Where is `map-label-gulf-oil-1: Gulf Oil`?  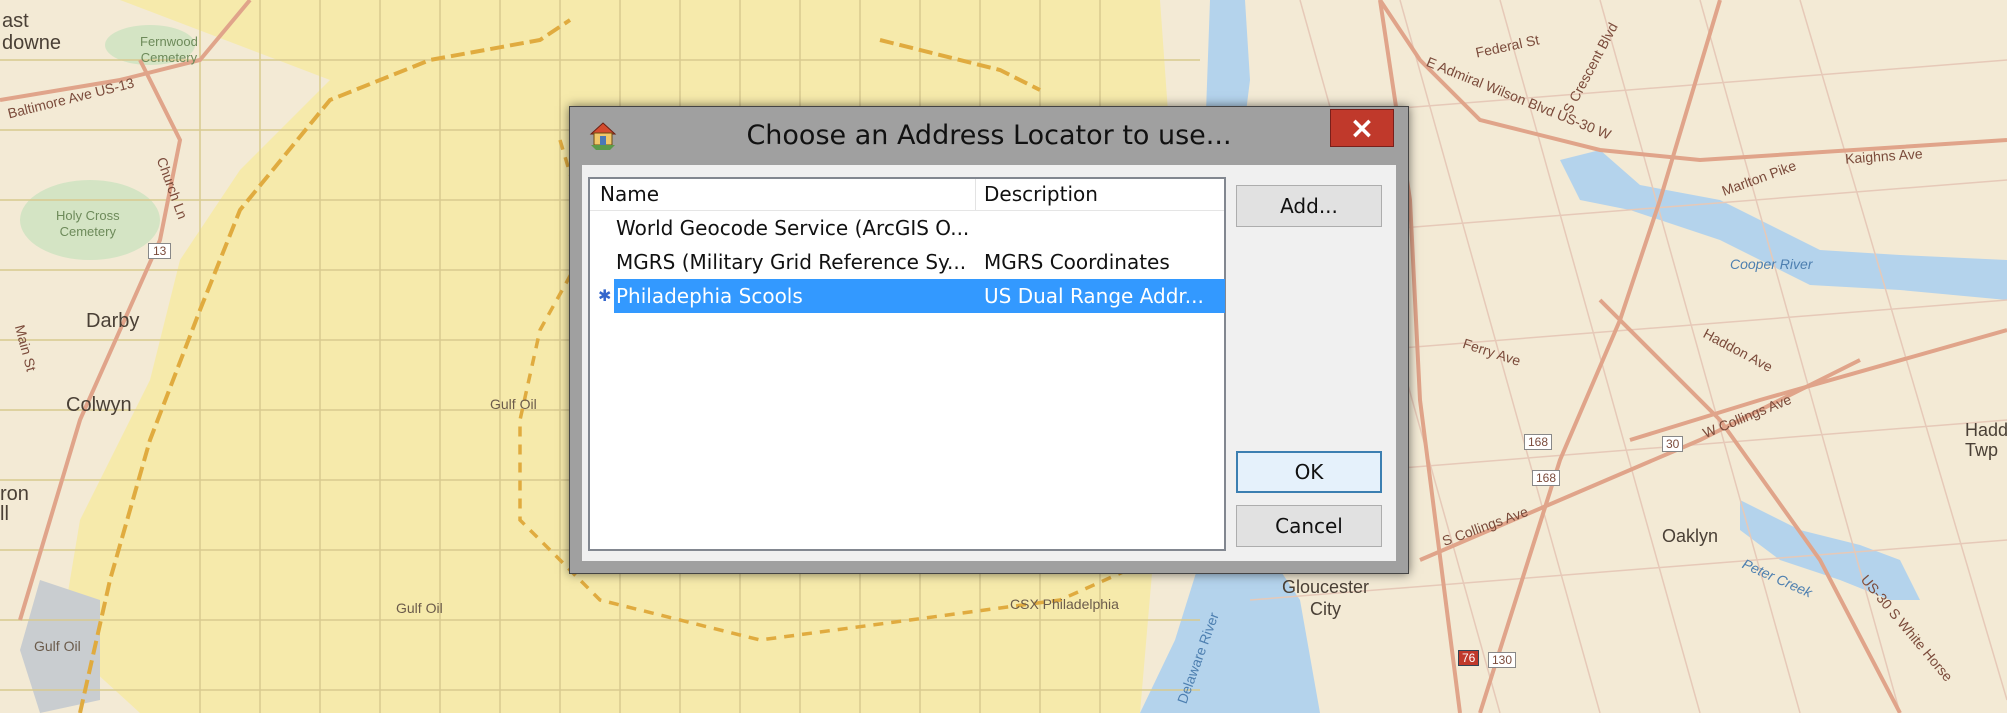
map-label-gulf-oil-1: Gulf Oil is located at coordinates (57, 646).